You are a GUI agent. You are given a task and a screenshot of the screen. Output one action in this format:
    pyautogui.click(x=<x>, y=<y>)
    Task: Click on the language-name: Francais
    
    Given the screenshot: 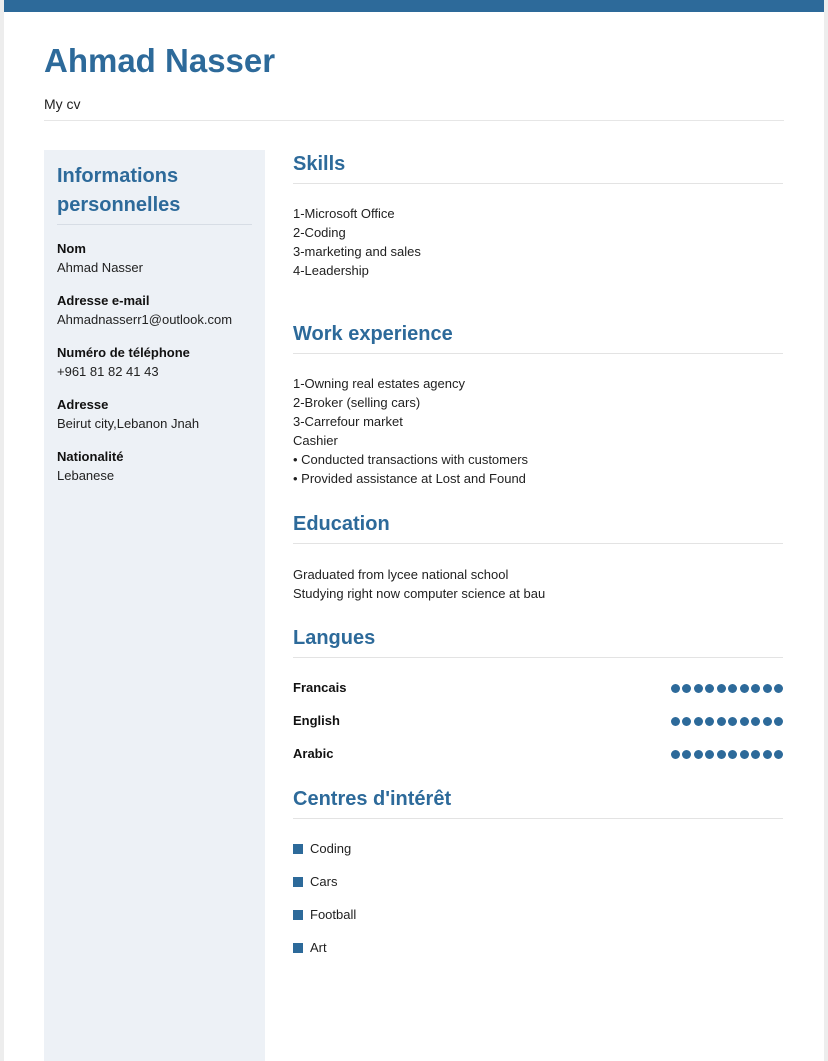 What is the action you would take?
    pyautogui.click(x=320, y=687)
    